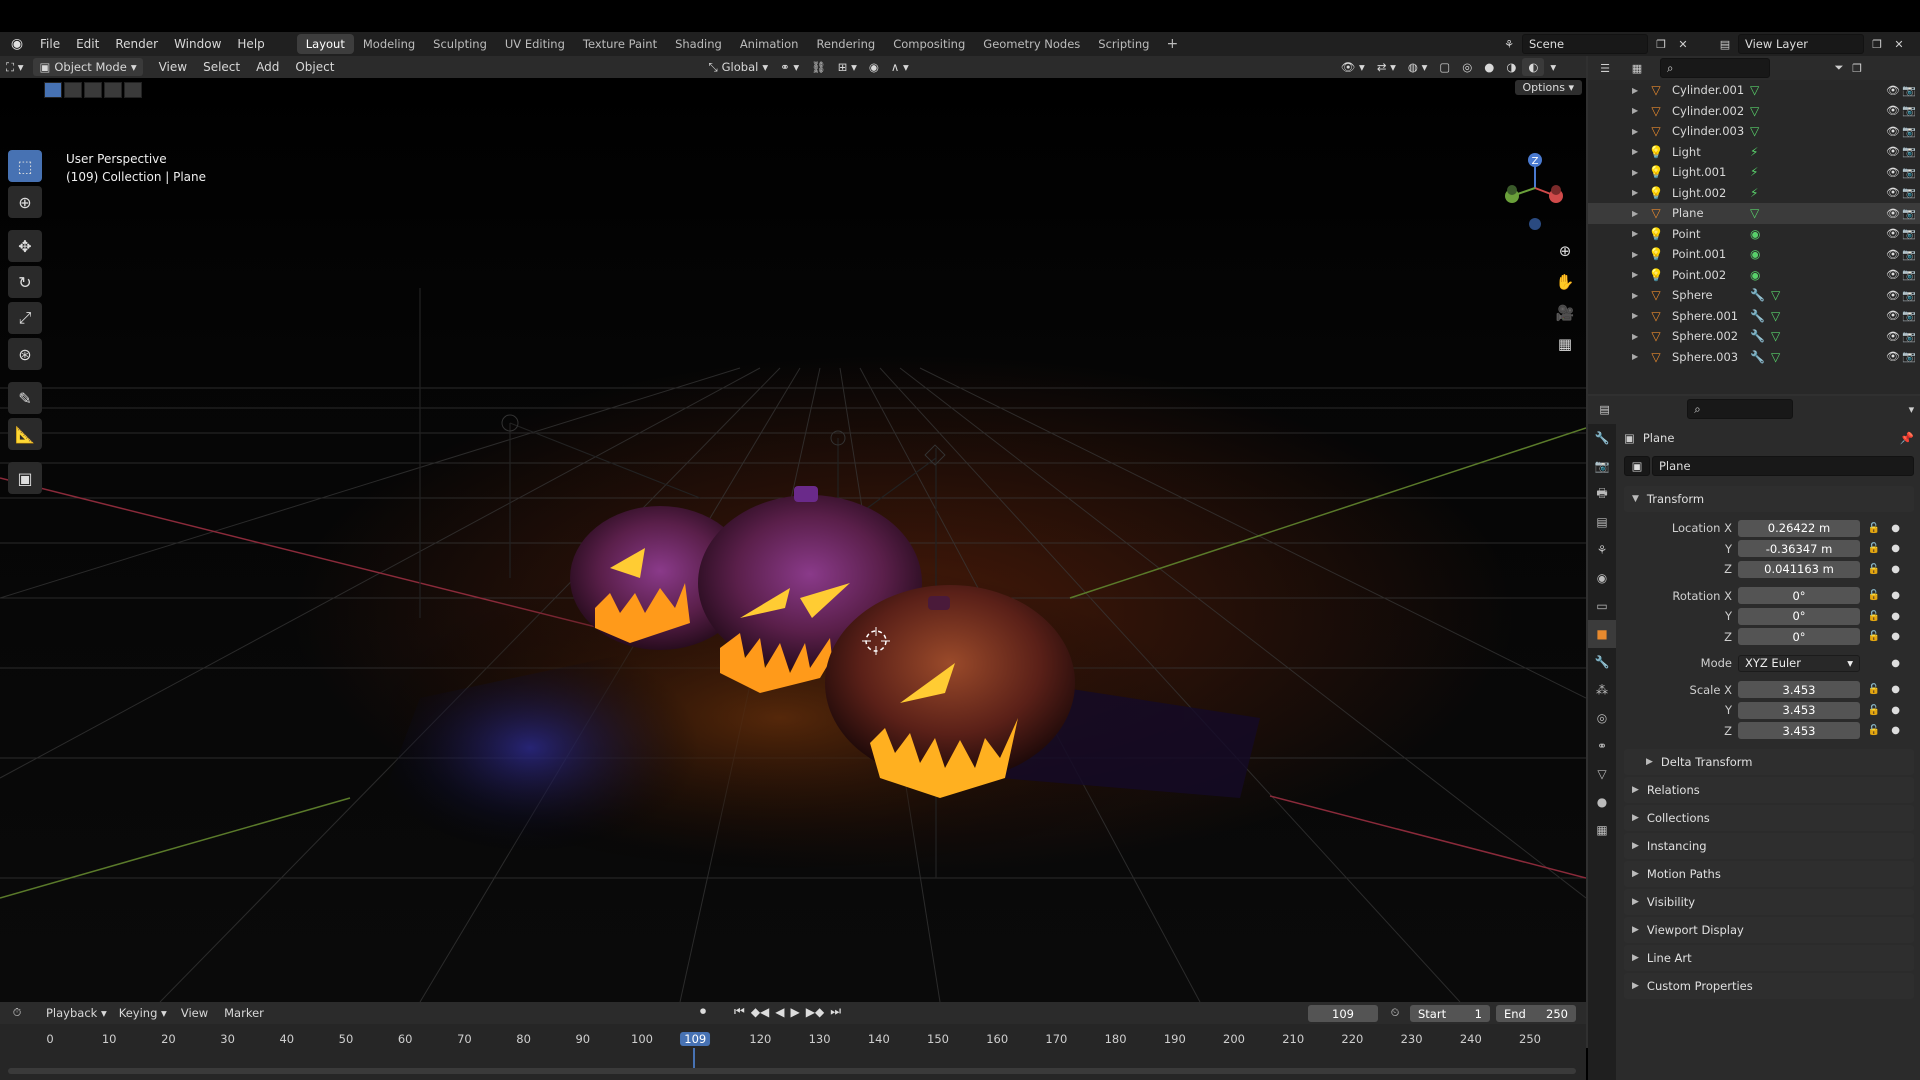  What do you see at coordinates (1801, 44) in the screenshot?
I see `view-layer-field: View Layer` at bounding box center [1801, 44].